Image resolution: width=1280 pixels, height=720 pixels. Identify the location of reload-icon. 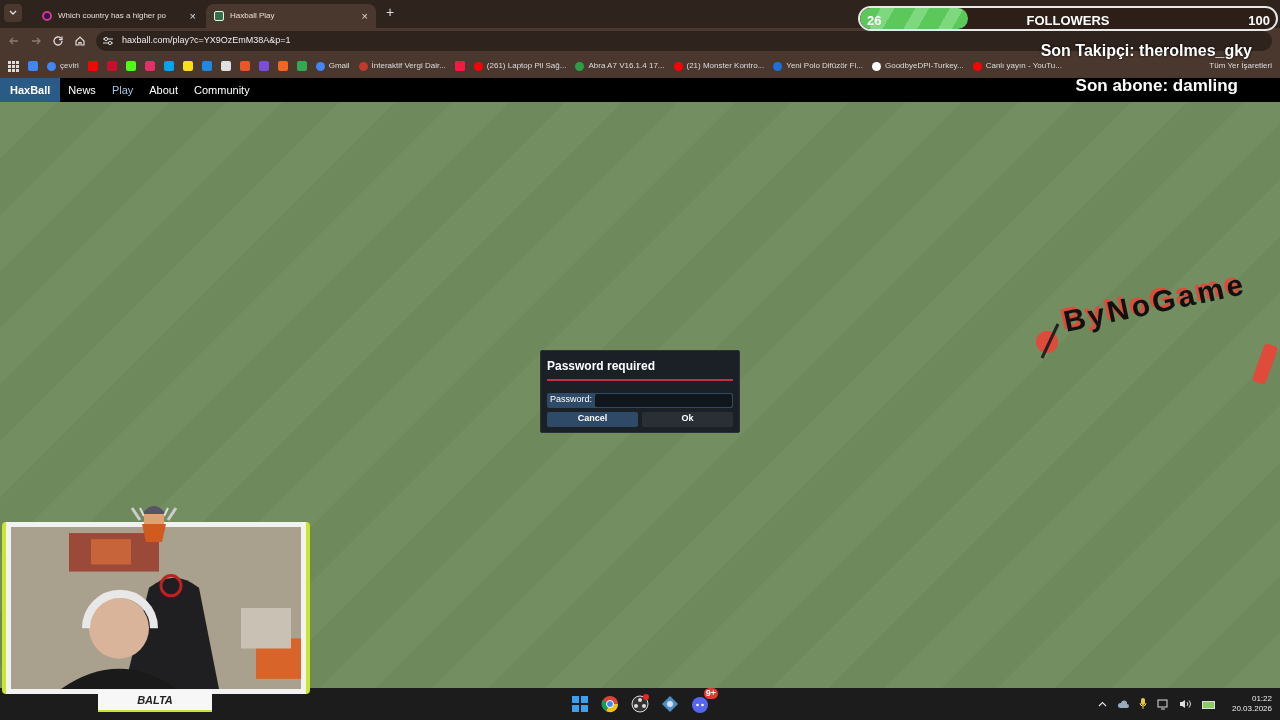
(58, 41).